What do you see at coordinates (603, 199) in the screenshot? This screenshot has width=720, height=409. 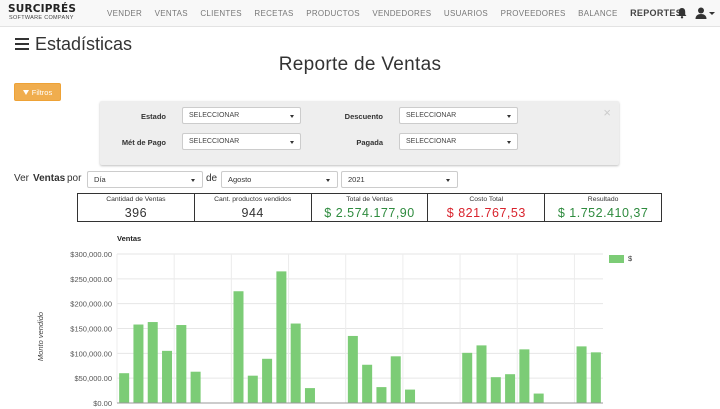 I see `summary-label: Resultado` at bounding box center [603, 199].